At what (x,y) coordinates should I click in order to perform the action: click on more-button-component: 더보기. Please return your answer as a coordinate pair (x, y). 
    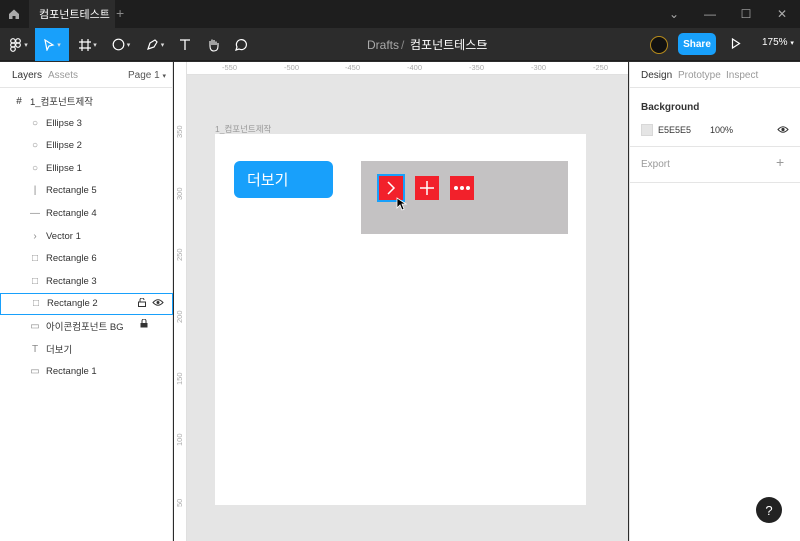
    Looking at the image, I should click on (283, 179).